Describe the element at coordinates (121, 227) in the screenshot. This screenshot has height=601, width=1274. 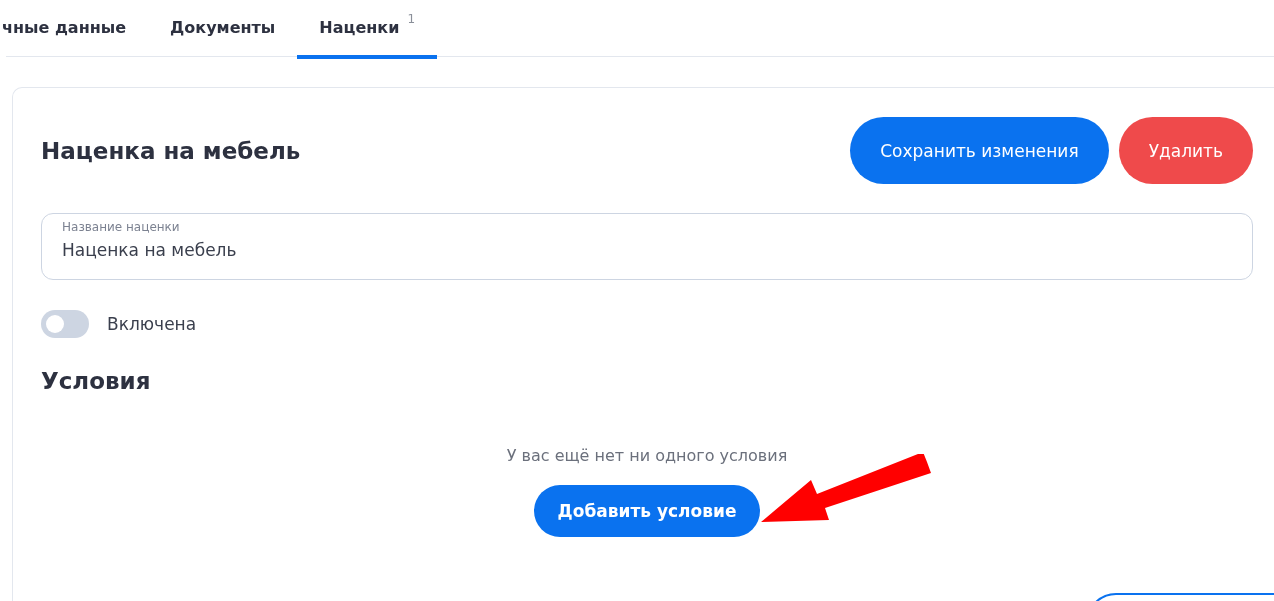
I see `field-label: Название наценки` at that location.